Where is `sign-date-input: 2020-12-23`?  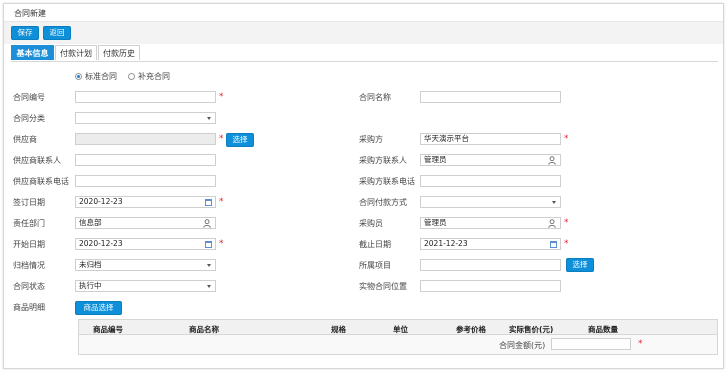
sign-date-input: 2020-12-23 is located at coordinates (145, 202).